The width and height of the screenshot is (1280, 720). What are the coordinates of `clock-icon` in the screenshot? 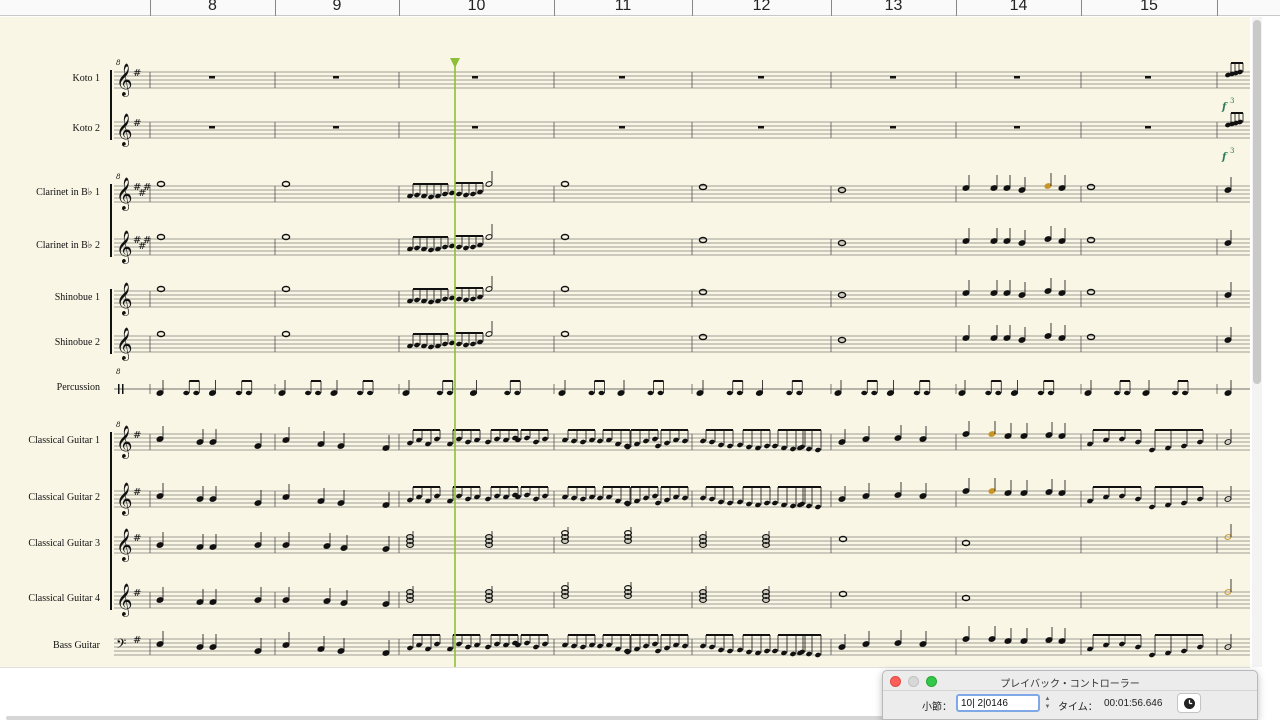 It's located at (1189, 703).